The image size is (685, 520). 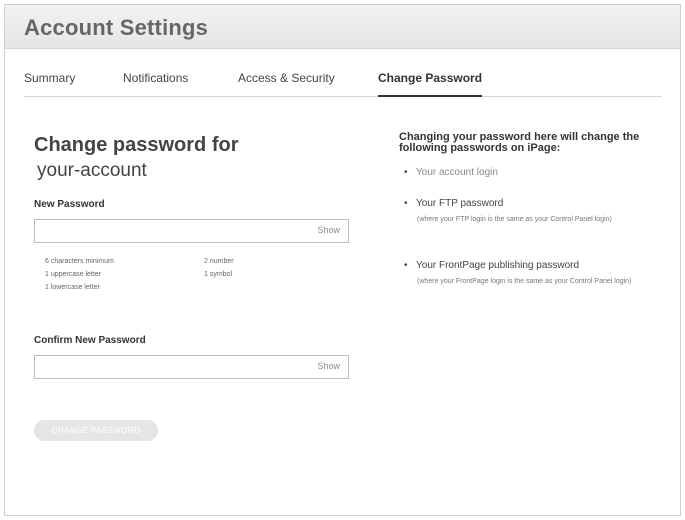 What do you see at coordinates (460, 203) in the screenshot?
I see `info-item-label: Your FTP password` at bounding box center [460, 203].